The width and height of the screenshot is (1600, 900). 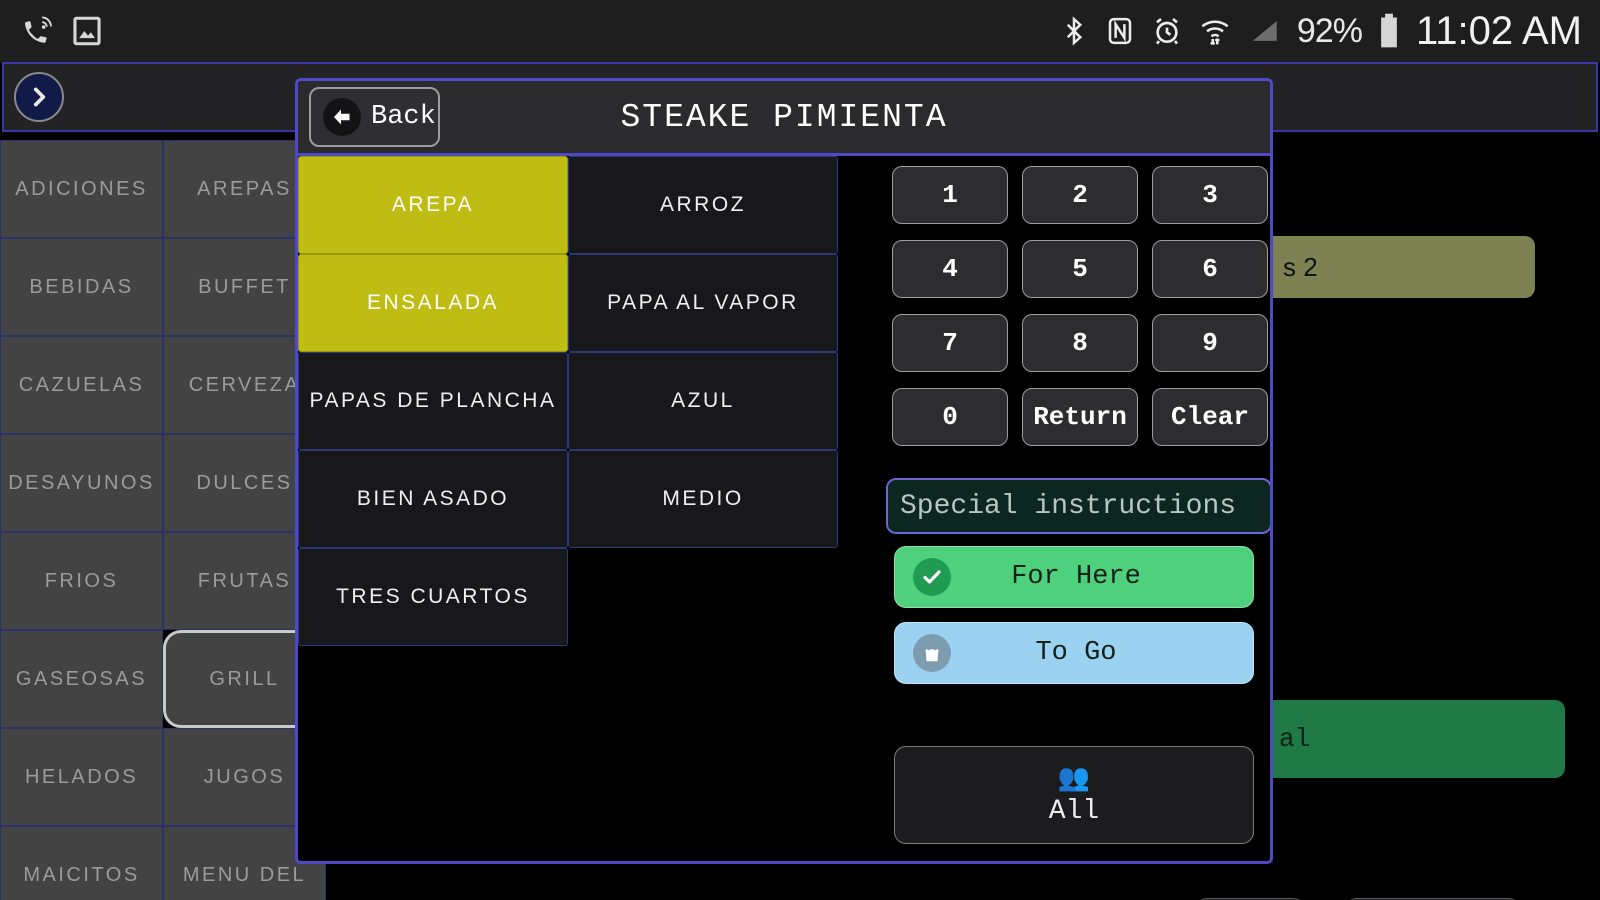 I want to click on key-8: 8, so click(x=1080, y=343).